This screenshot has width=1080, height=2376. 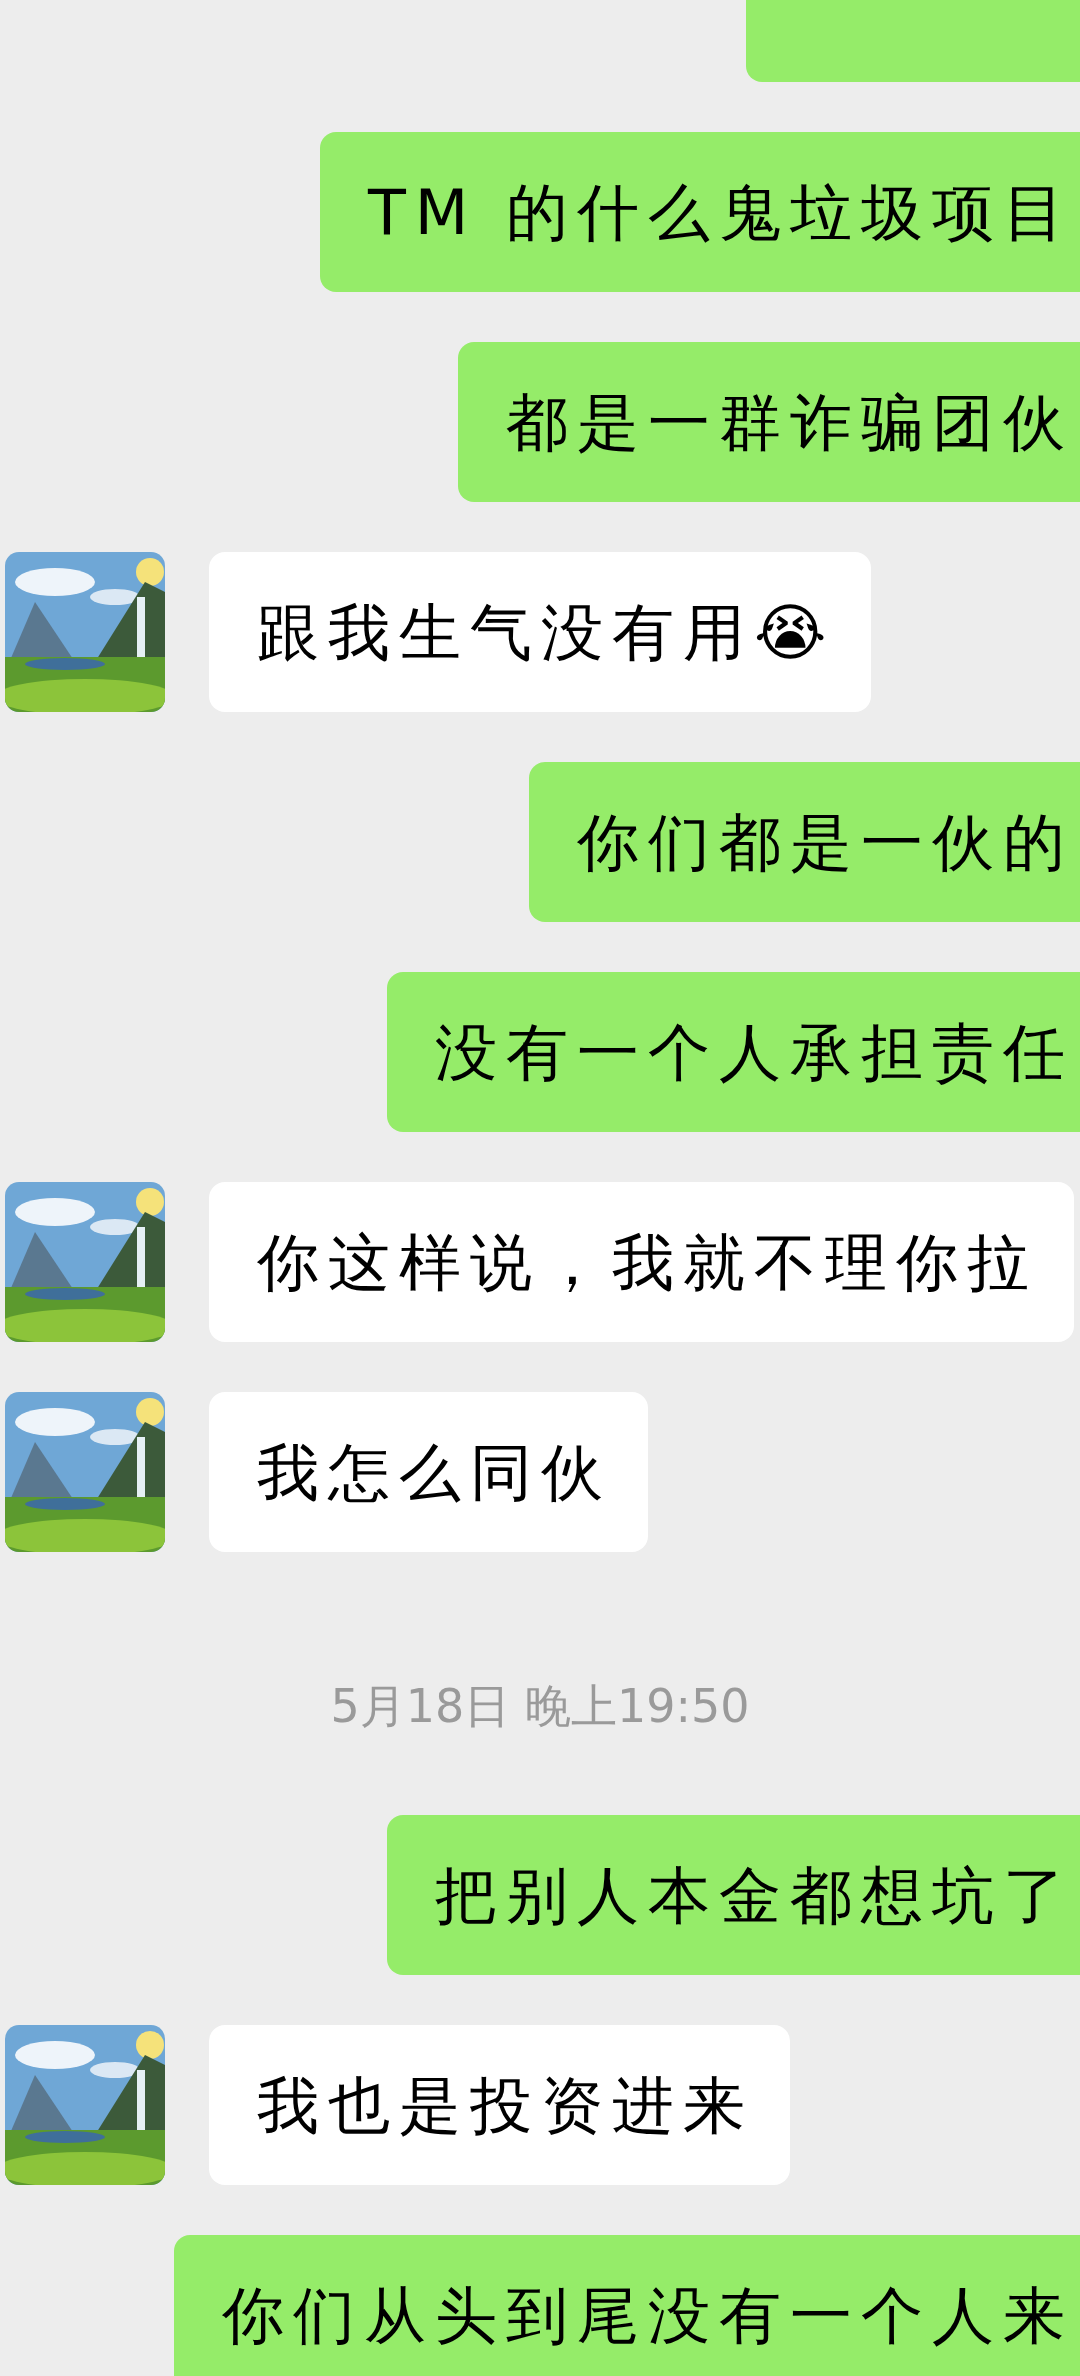 I want to click on message-bubble: 你这样说，我就不理你拉, so click(x=641, y=1262).